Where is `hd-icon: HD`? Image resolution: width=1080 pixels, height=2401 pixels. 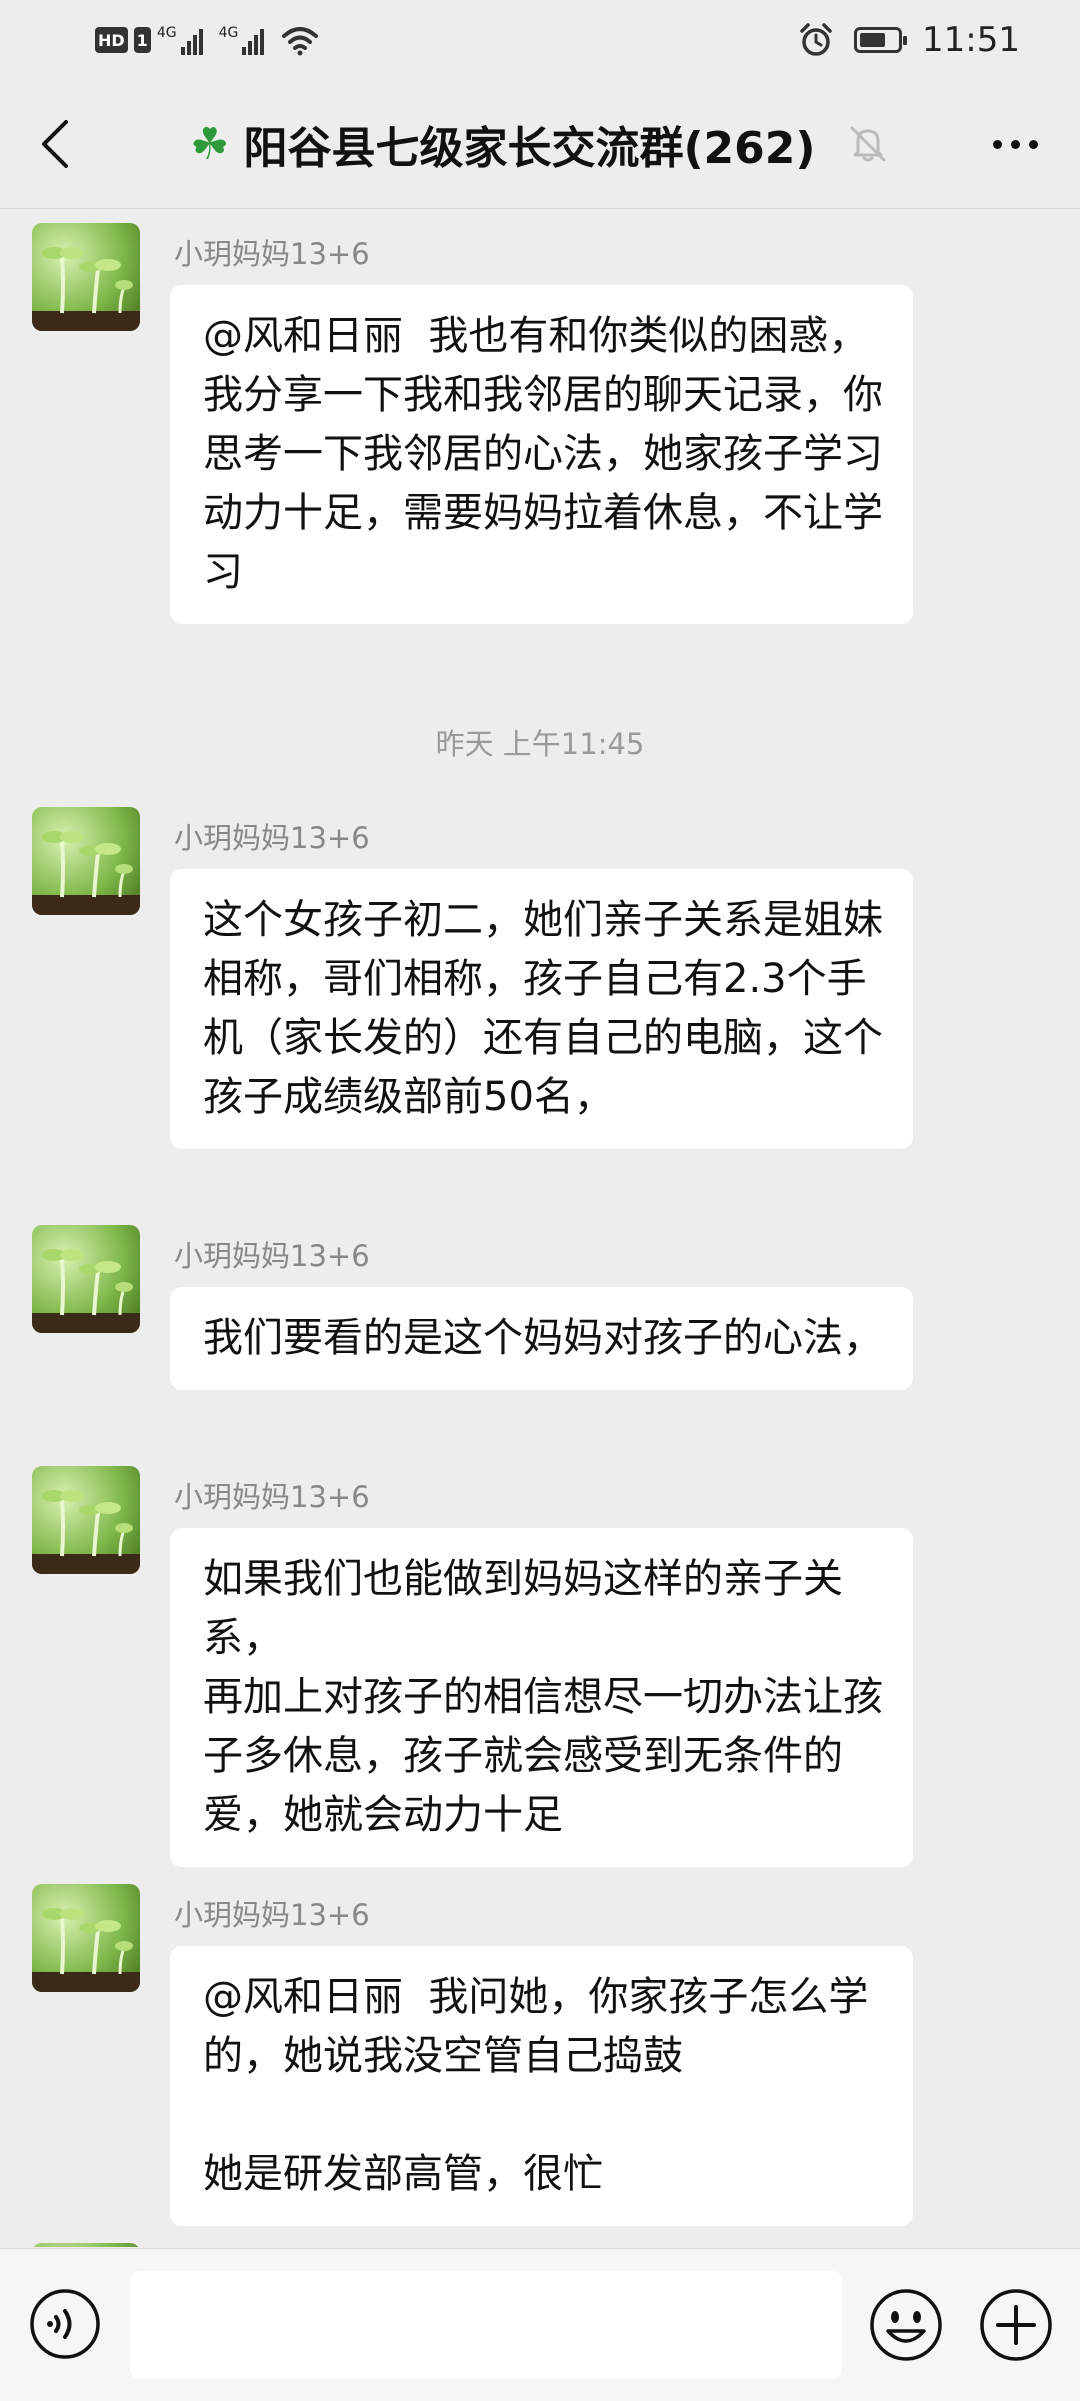
hd-icon: HD is located at coordinates (111, 40).